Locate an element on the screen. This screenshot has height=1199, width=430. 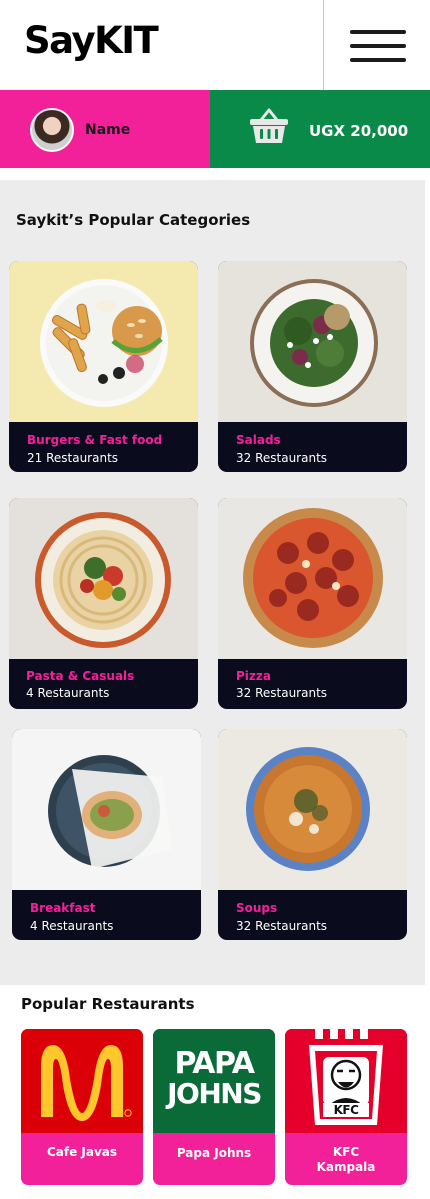
restaurant-name: Kampala is located at coordinates (346, 1167).